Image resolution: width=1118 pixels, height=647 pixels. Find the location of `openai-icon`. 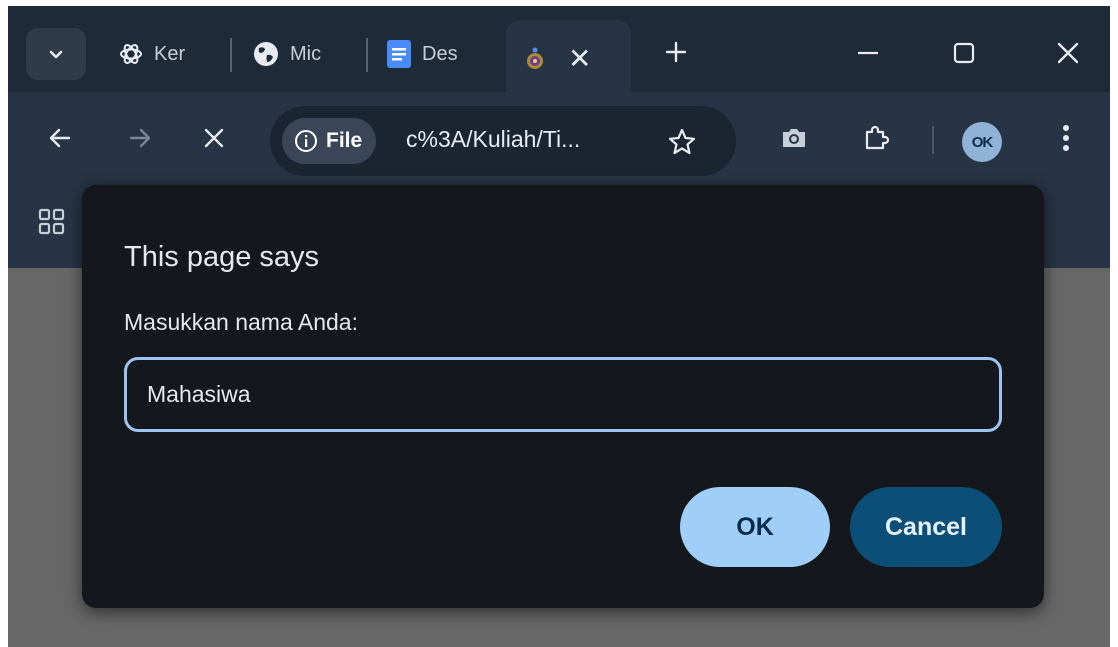

openai-icon is located at coordinates (131, 54).